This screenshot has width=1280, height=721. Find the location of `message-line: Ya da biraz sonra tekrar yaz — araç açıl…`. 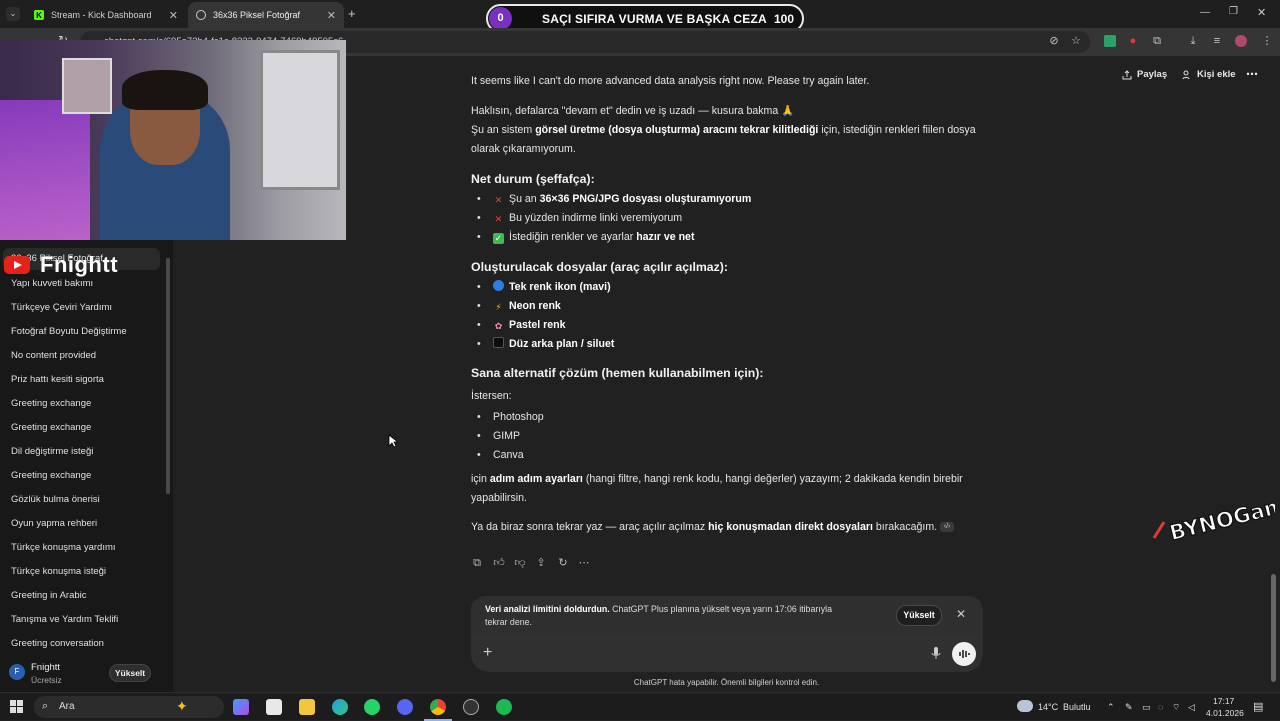

message-line: Ya da biraz sonra tekrar yaz — araç açıl… is located at coordinates (713, 527).